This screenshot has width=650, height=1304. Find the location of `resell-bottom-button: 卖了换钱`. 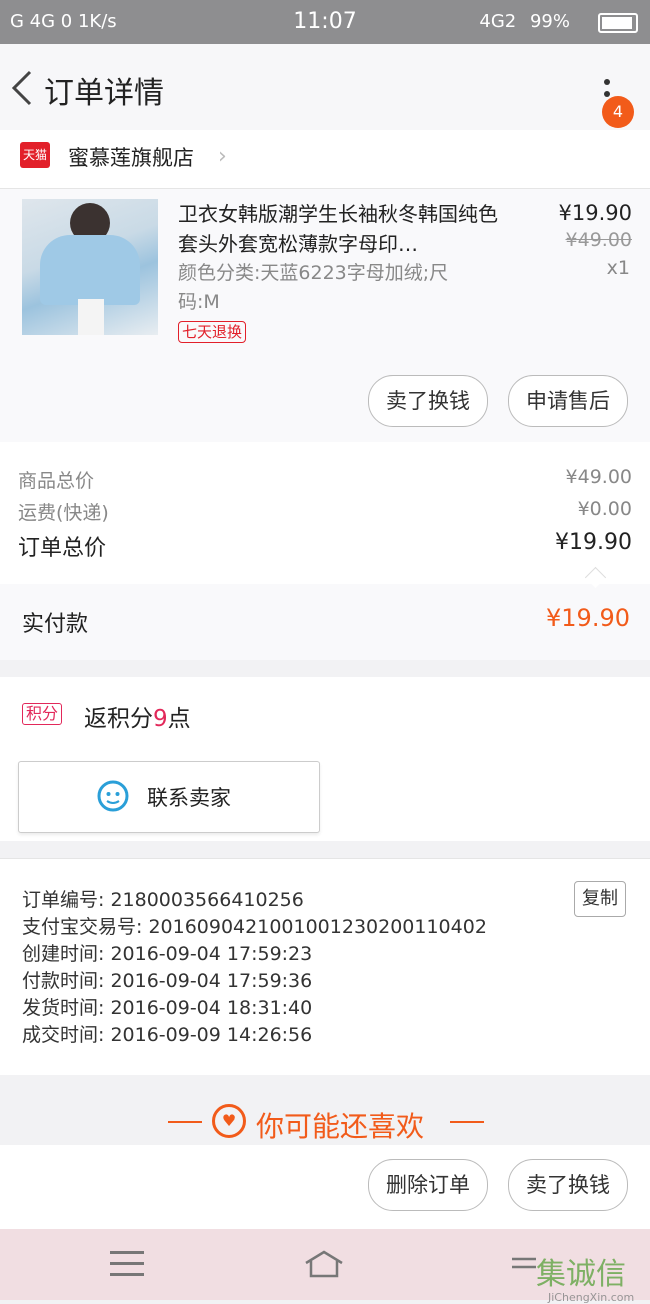

resell-bottom-button: 卖了换钱 is located at coordinates (568, 1185).